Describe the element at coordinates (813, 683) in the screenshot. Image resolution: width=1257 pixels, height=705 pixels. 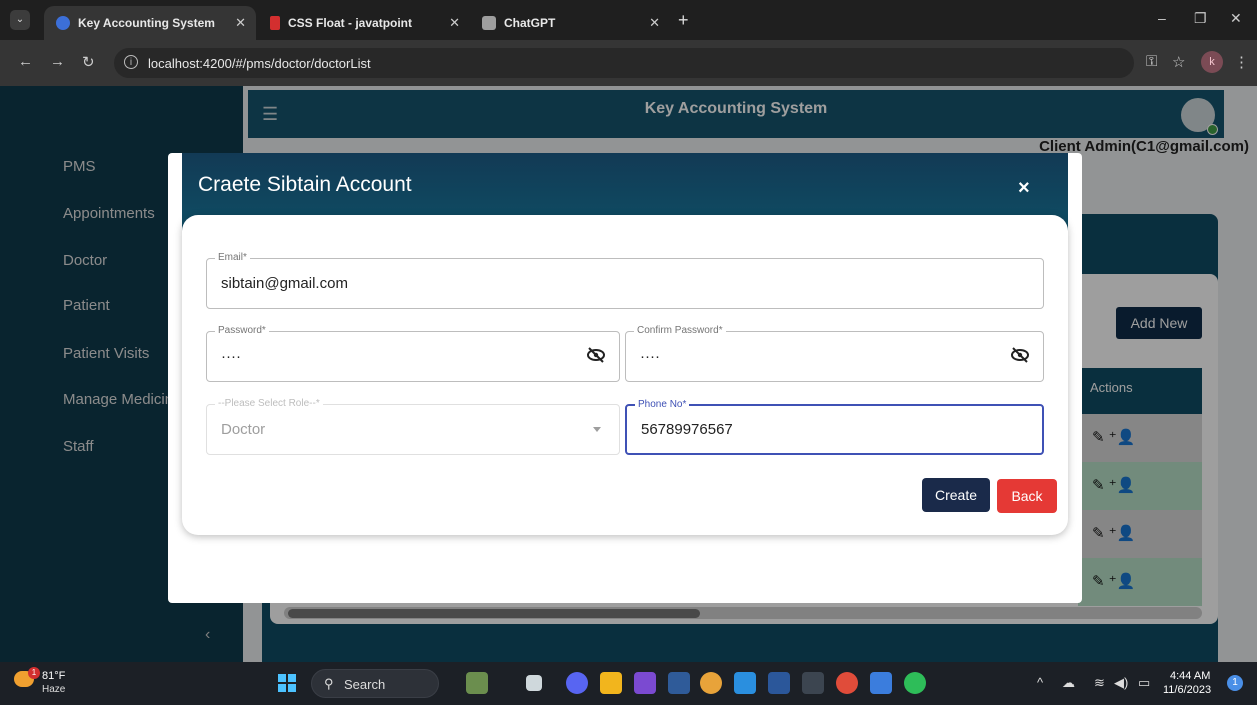
I see `terminal-icon` at that location.